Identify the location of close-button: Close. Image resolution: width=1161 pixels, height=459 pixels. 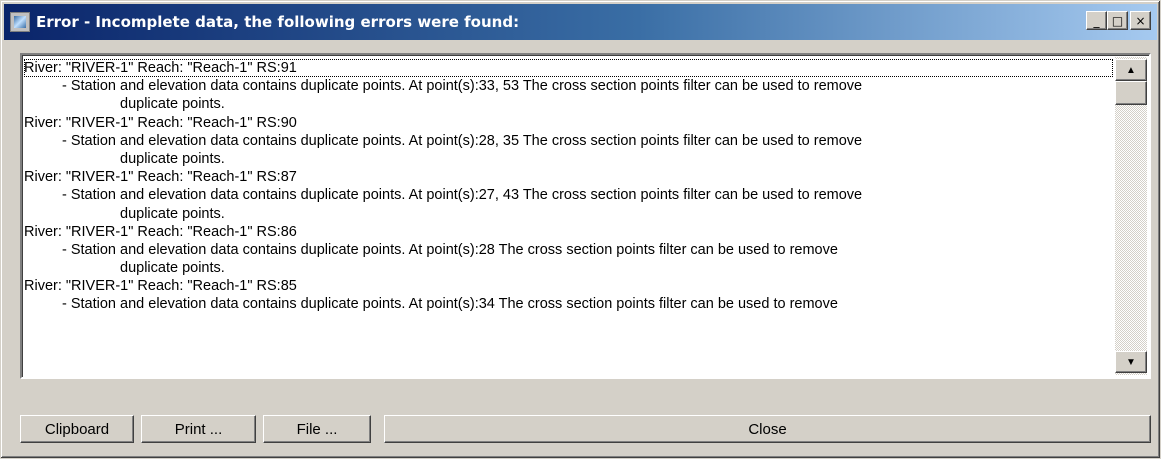
(767, 429).